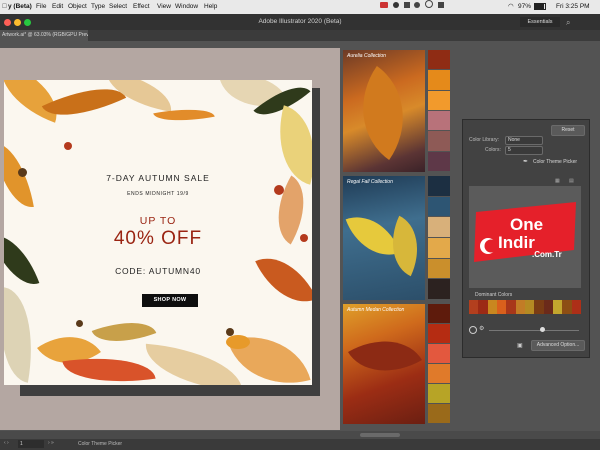 This screenshot has height=450, width=600. Describe the element at coordinates (210, 7) in the screenshot. I see `menu-help: Help` at that location.